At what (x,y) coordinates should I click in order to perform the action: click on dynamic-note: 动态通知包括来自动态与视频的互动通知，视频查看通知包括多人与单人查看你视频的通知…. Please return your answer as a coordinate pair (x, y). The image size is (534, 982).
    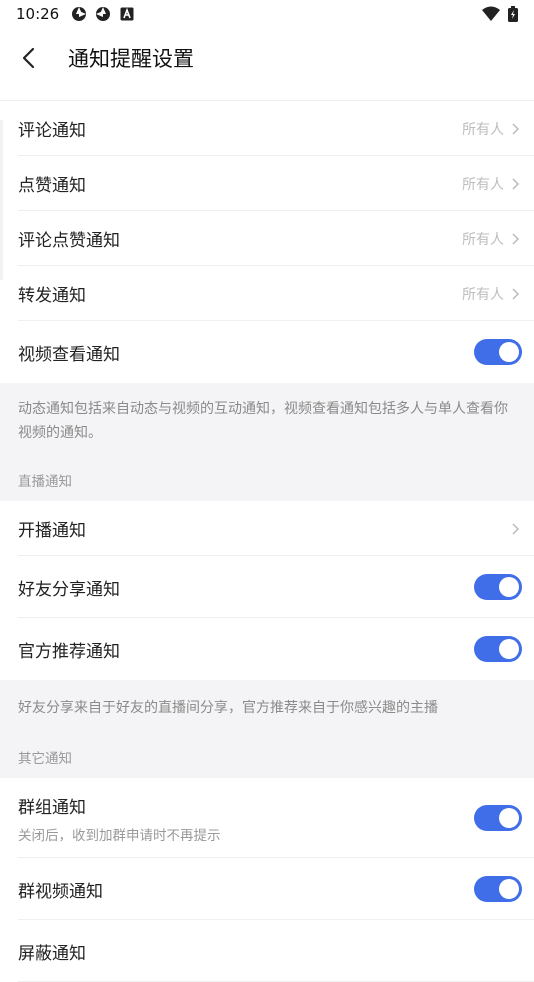
    Looking at the image, I should click on (267, 421).